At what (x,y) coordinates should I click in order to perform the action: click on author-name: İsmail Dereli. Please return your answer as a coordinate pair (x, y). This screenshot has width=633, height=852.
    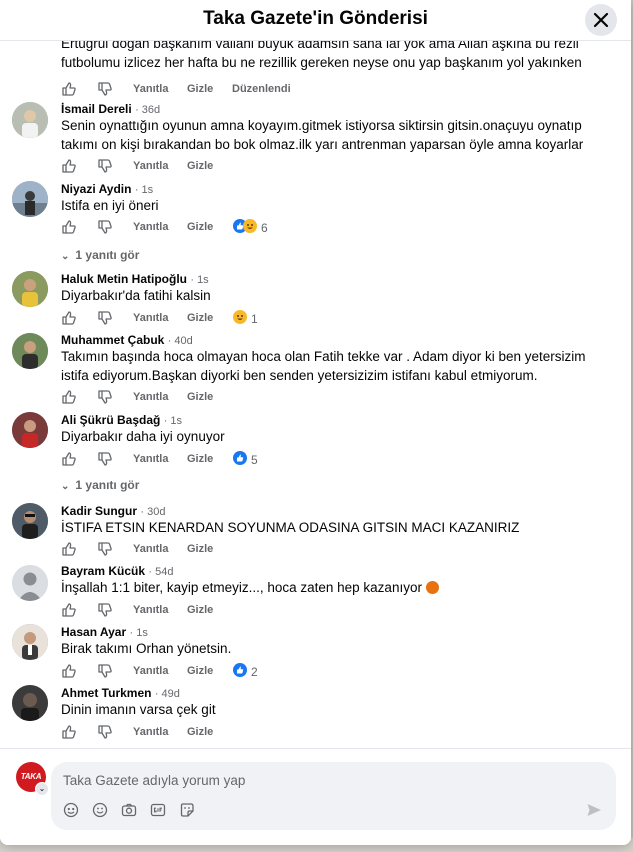
    Looking at the image, I should click on (96, 109).